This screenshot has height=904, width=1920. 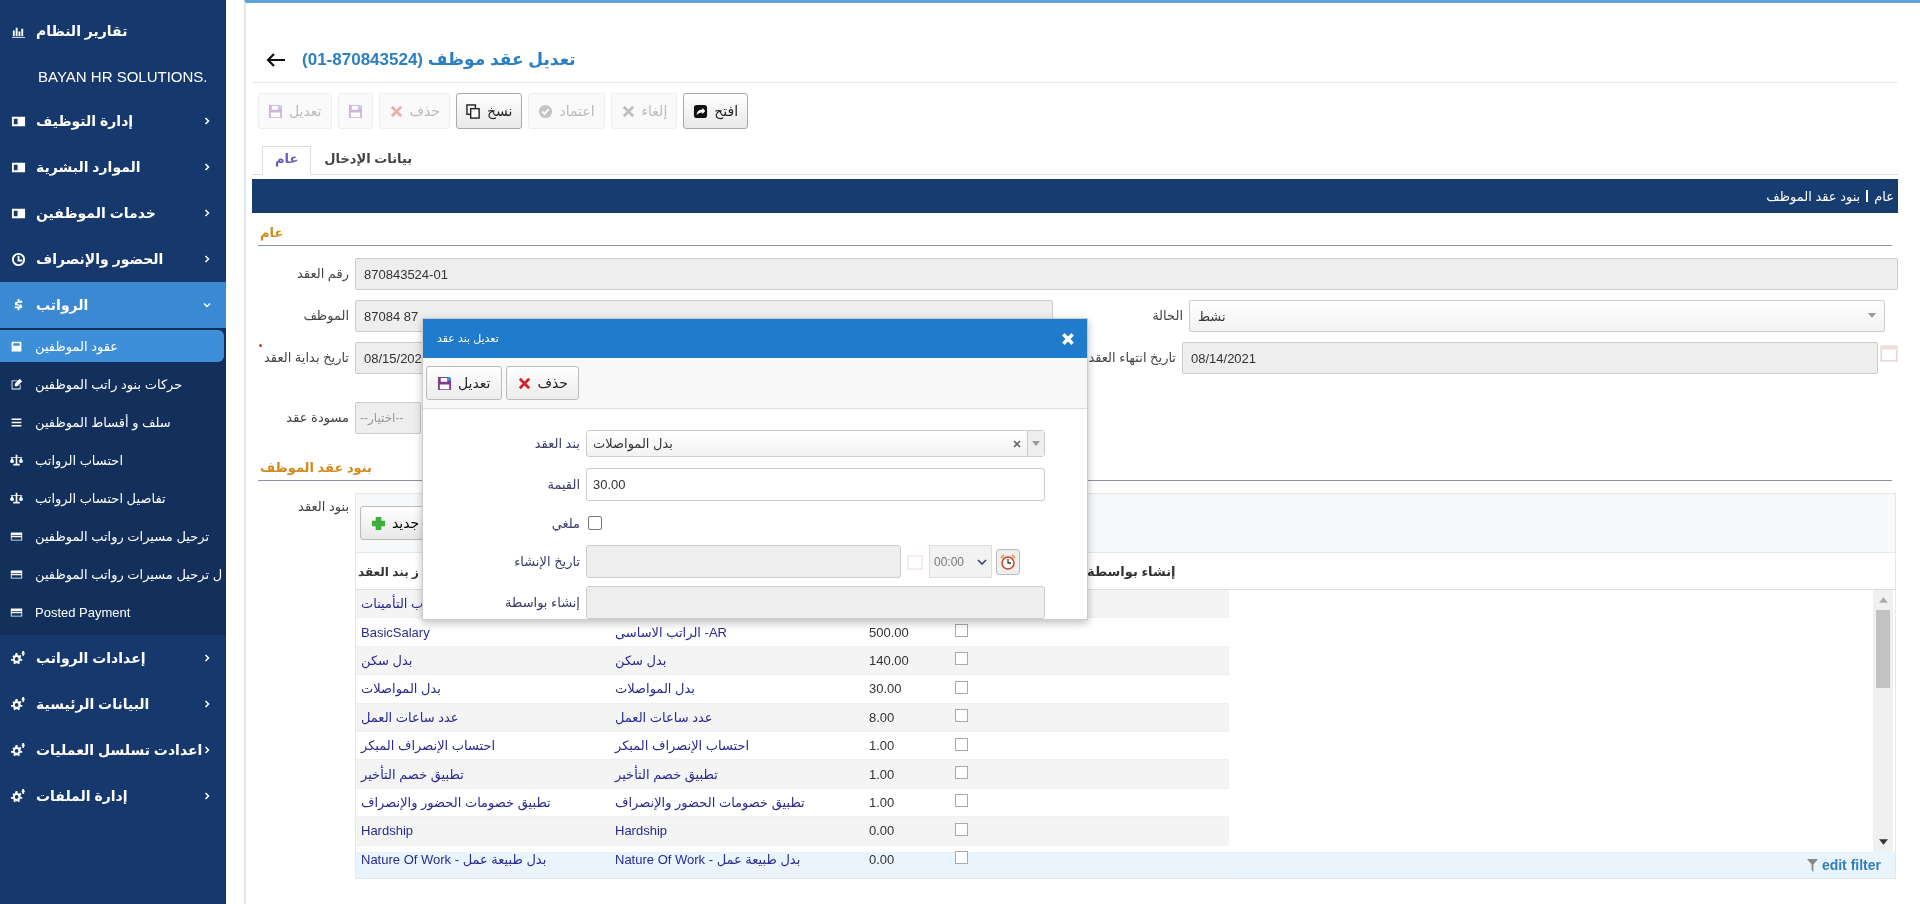 I want to click on toolbar-button: نسخ, so click(x=489, y=111).